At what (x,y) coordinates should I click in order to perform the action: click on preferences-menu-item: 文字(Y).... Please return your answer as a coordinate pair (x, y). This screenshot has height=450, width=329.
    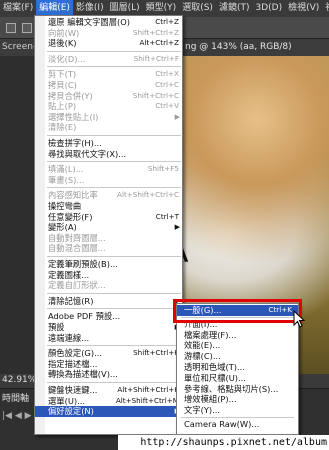
    Looking at the image, I should click on (237, 410).